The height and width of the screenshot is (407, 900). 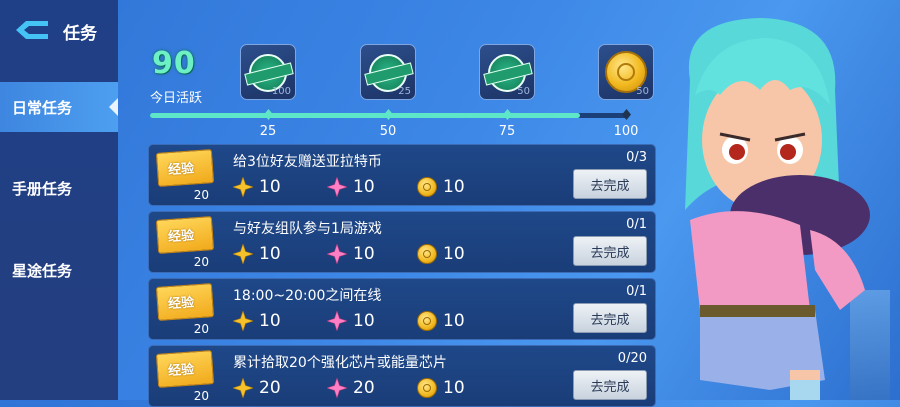 I want to click on milestone-reward-50: 25, so click(x=388, y=72).